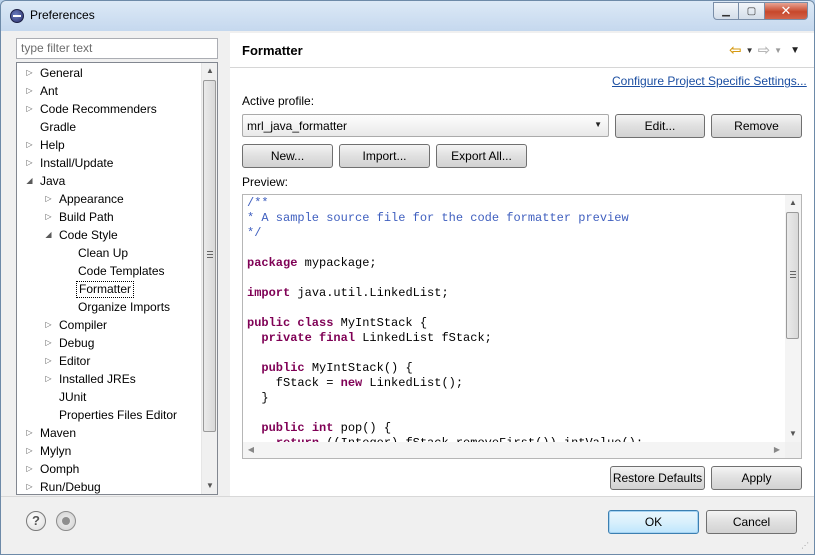 Image resolution: width=815 pixels, height=555 pixels. What do you see at coordinates (407, 16) in the screenshot?
I see `title-bar: Preferences ▁ ▢ ✕` at bounding box center [407, 16].